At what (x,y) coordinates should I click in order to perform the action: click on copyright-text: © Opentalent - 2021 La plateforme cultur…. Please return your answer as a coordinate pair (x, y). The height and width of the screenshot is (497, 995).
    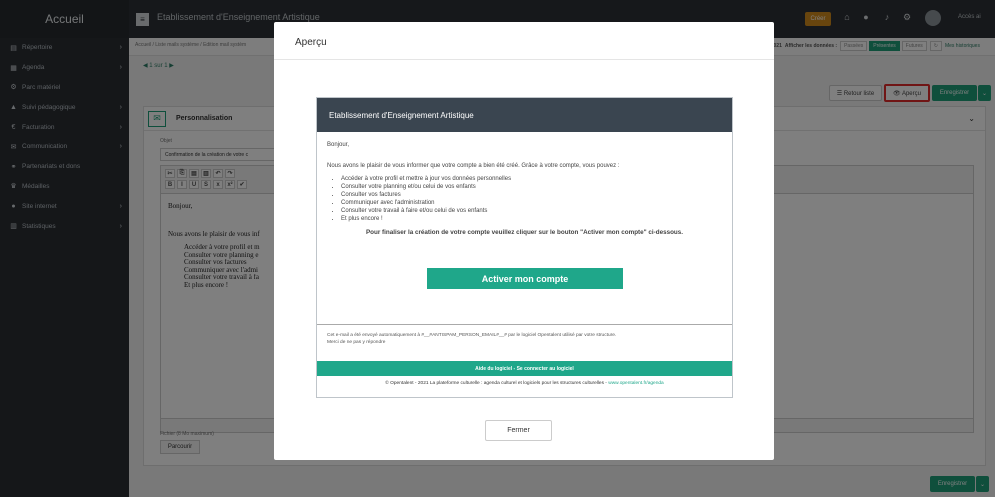
    Looking at the image, I should click on (497, 383).